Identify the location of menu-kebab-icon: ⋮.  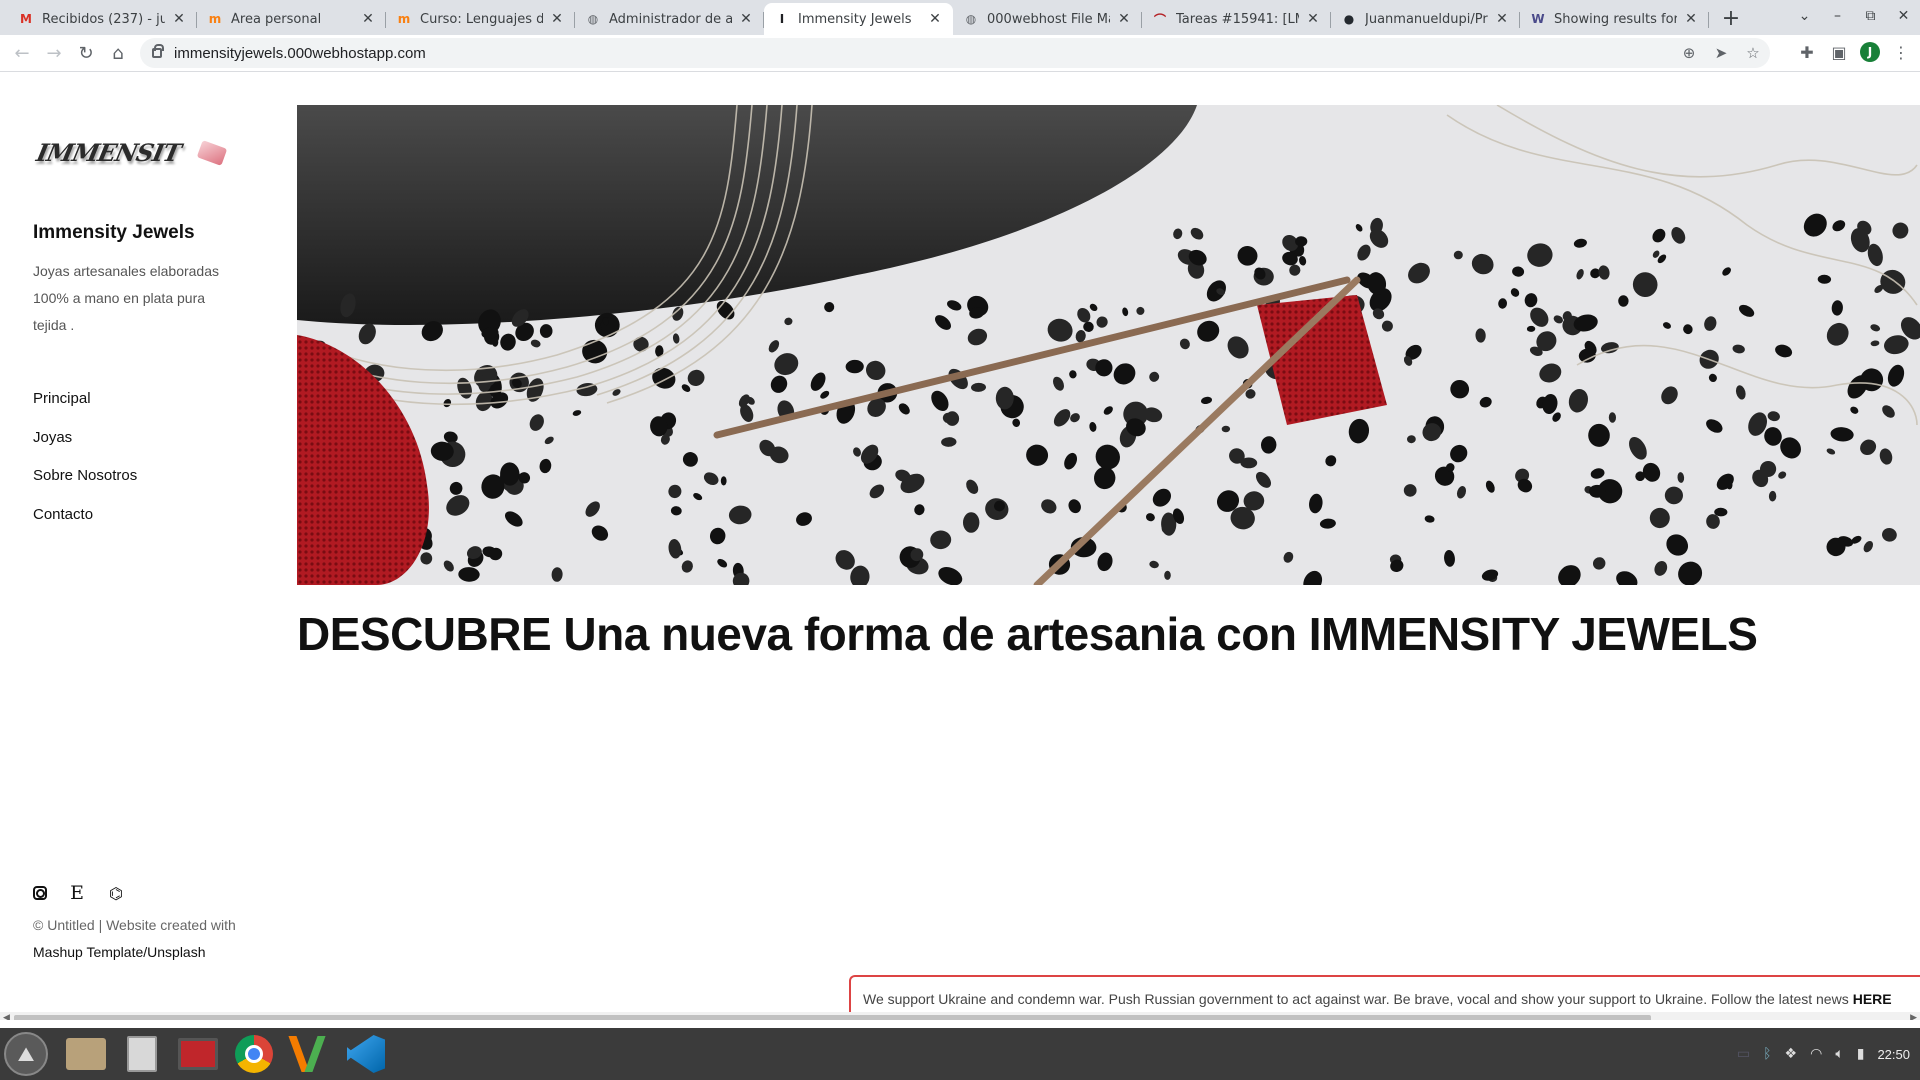
(1901, 52).